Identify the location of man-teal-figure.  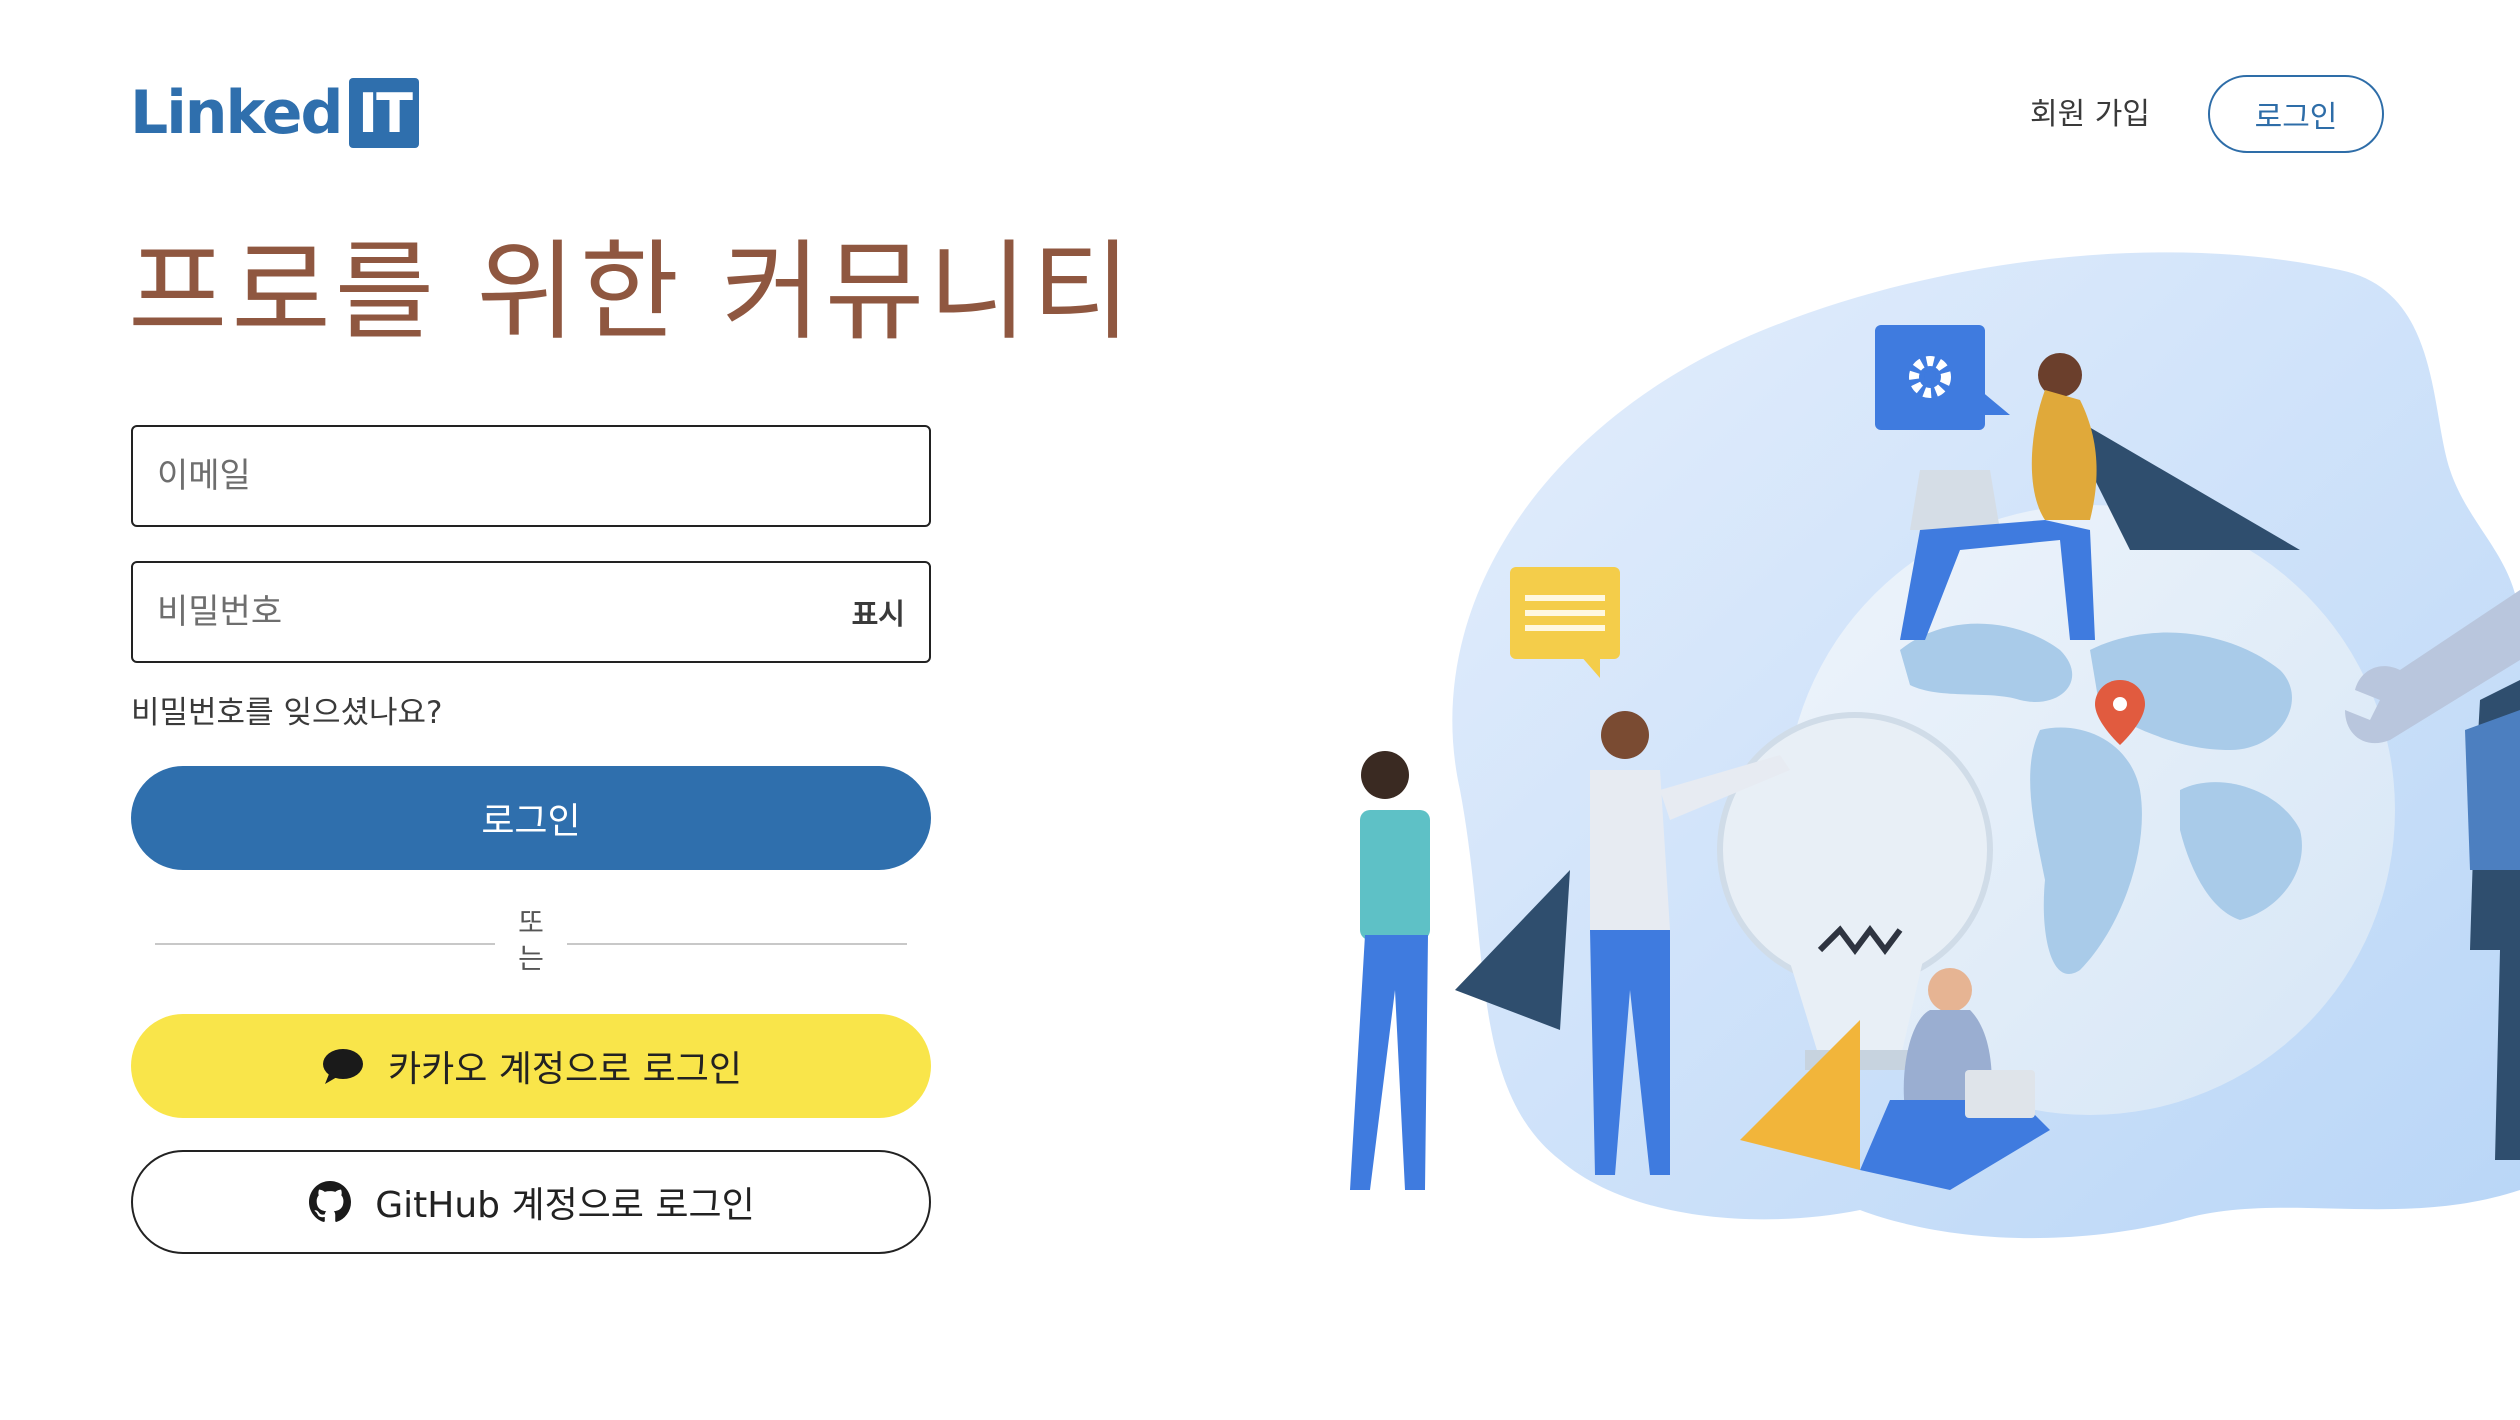
(1390, 970).